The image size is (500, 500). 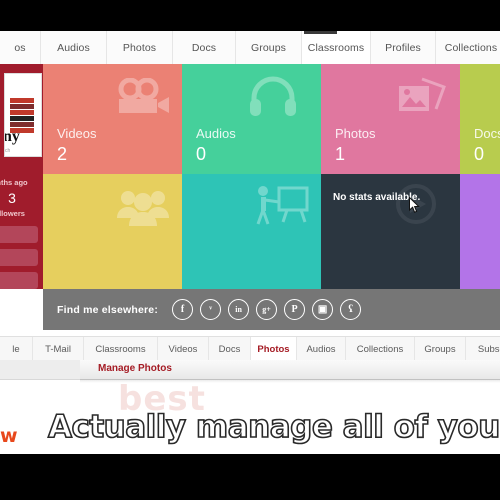 What do you see at coordinates (250, 332) in the screenshot?
I see `band-bottom-spacer` at bounding box center [250, 332].